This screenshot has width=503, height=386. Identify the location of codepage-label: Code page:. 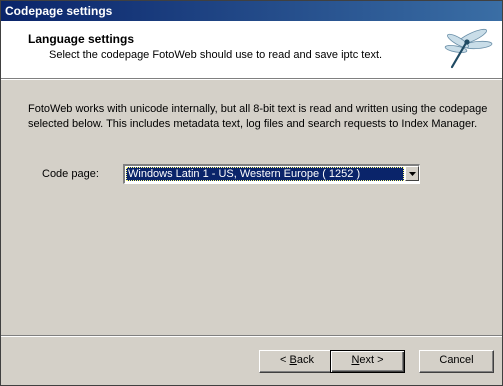
(70, 174).